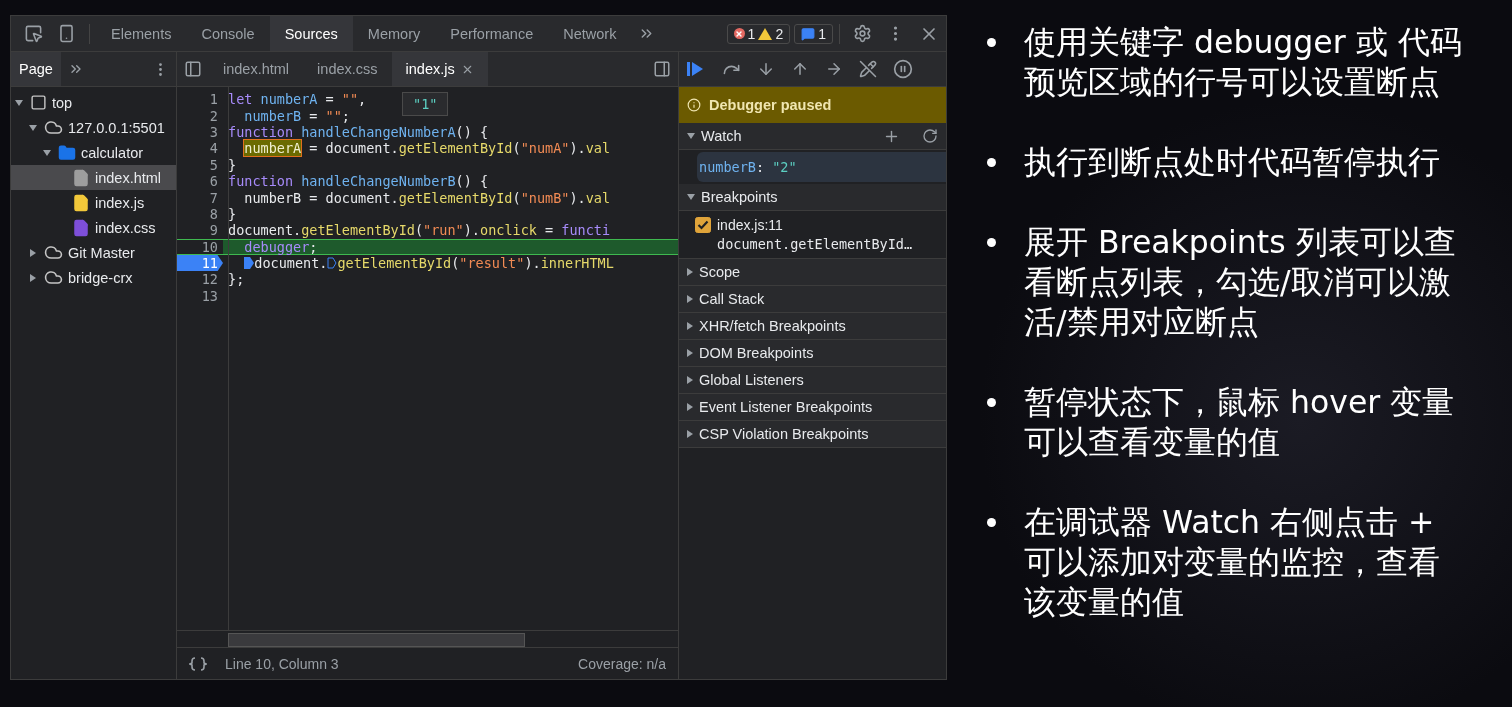 The width and height of the screenshot is (1512, 707). Describe the element at coordinates (419, 230) in the screenshot. I see `code-text: document.getElementById("run").onclick = functi` at that location.